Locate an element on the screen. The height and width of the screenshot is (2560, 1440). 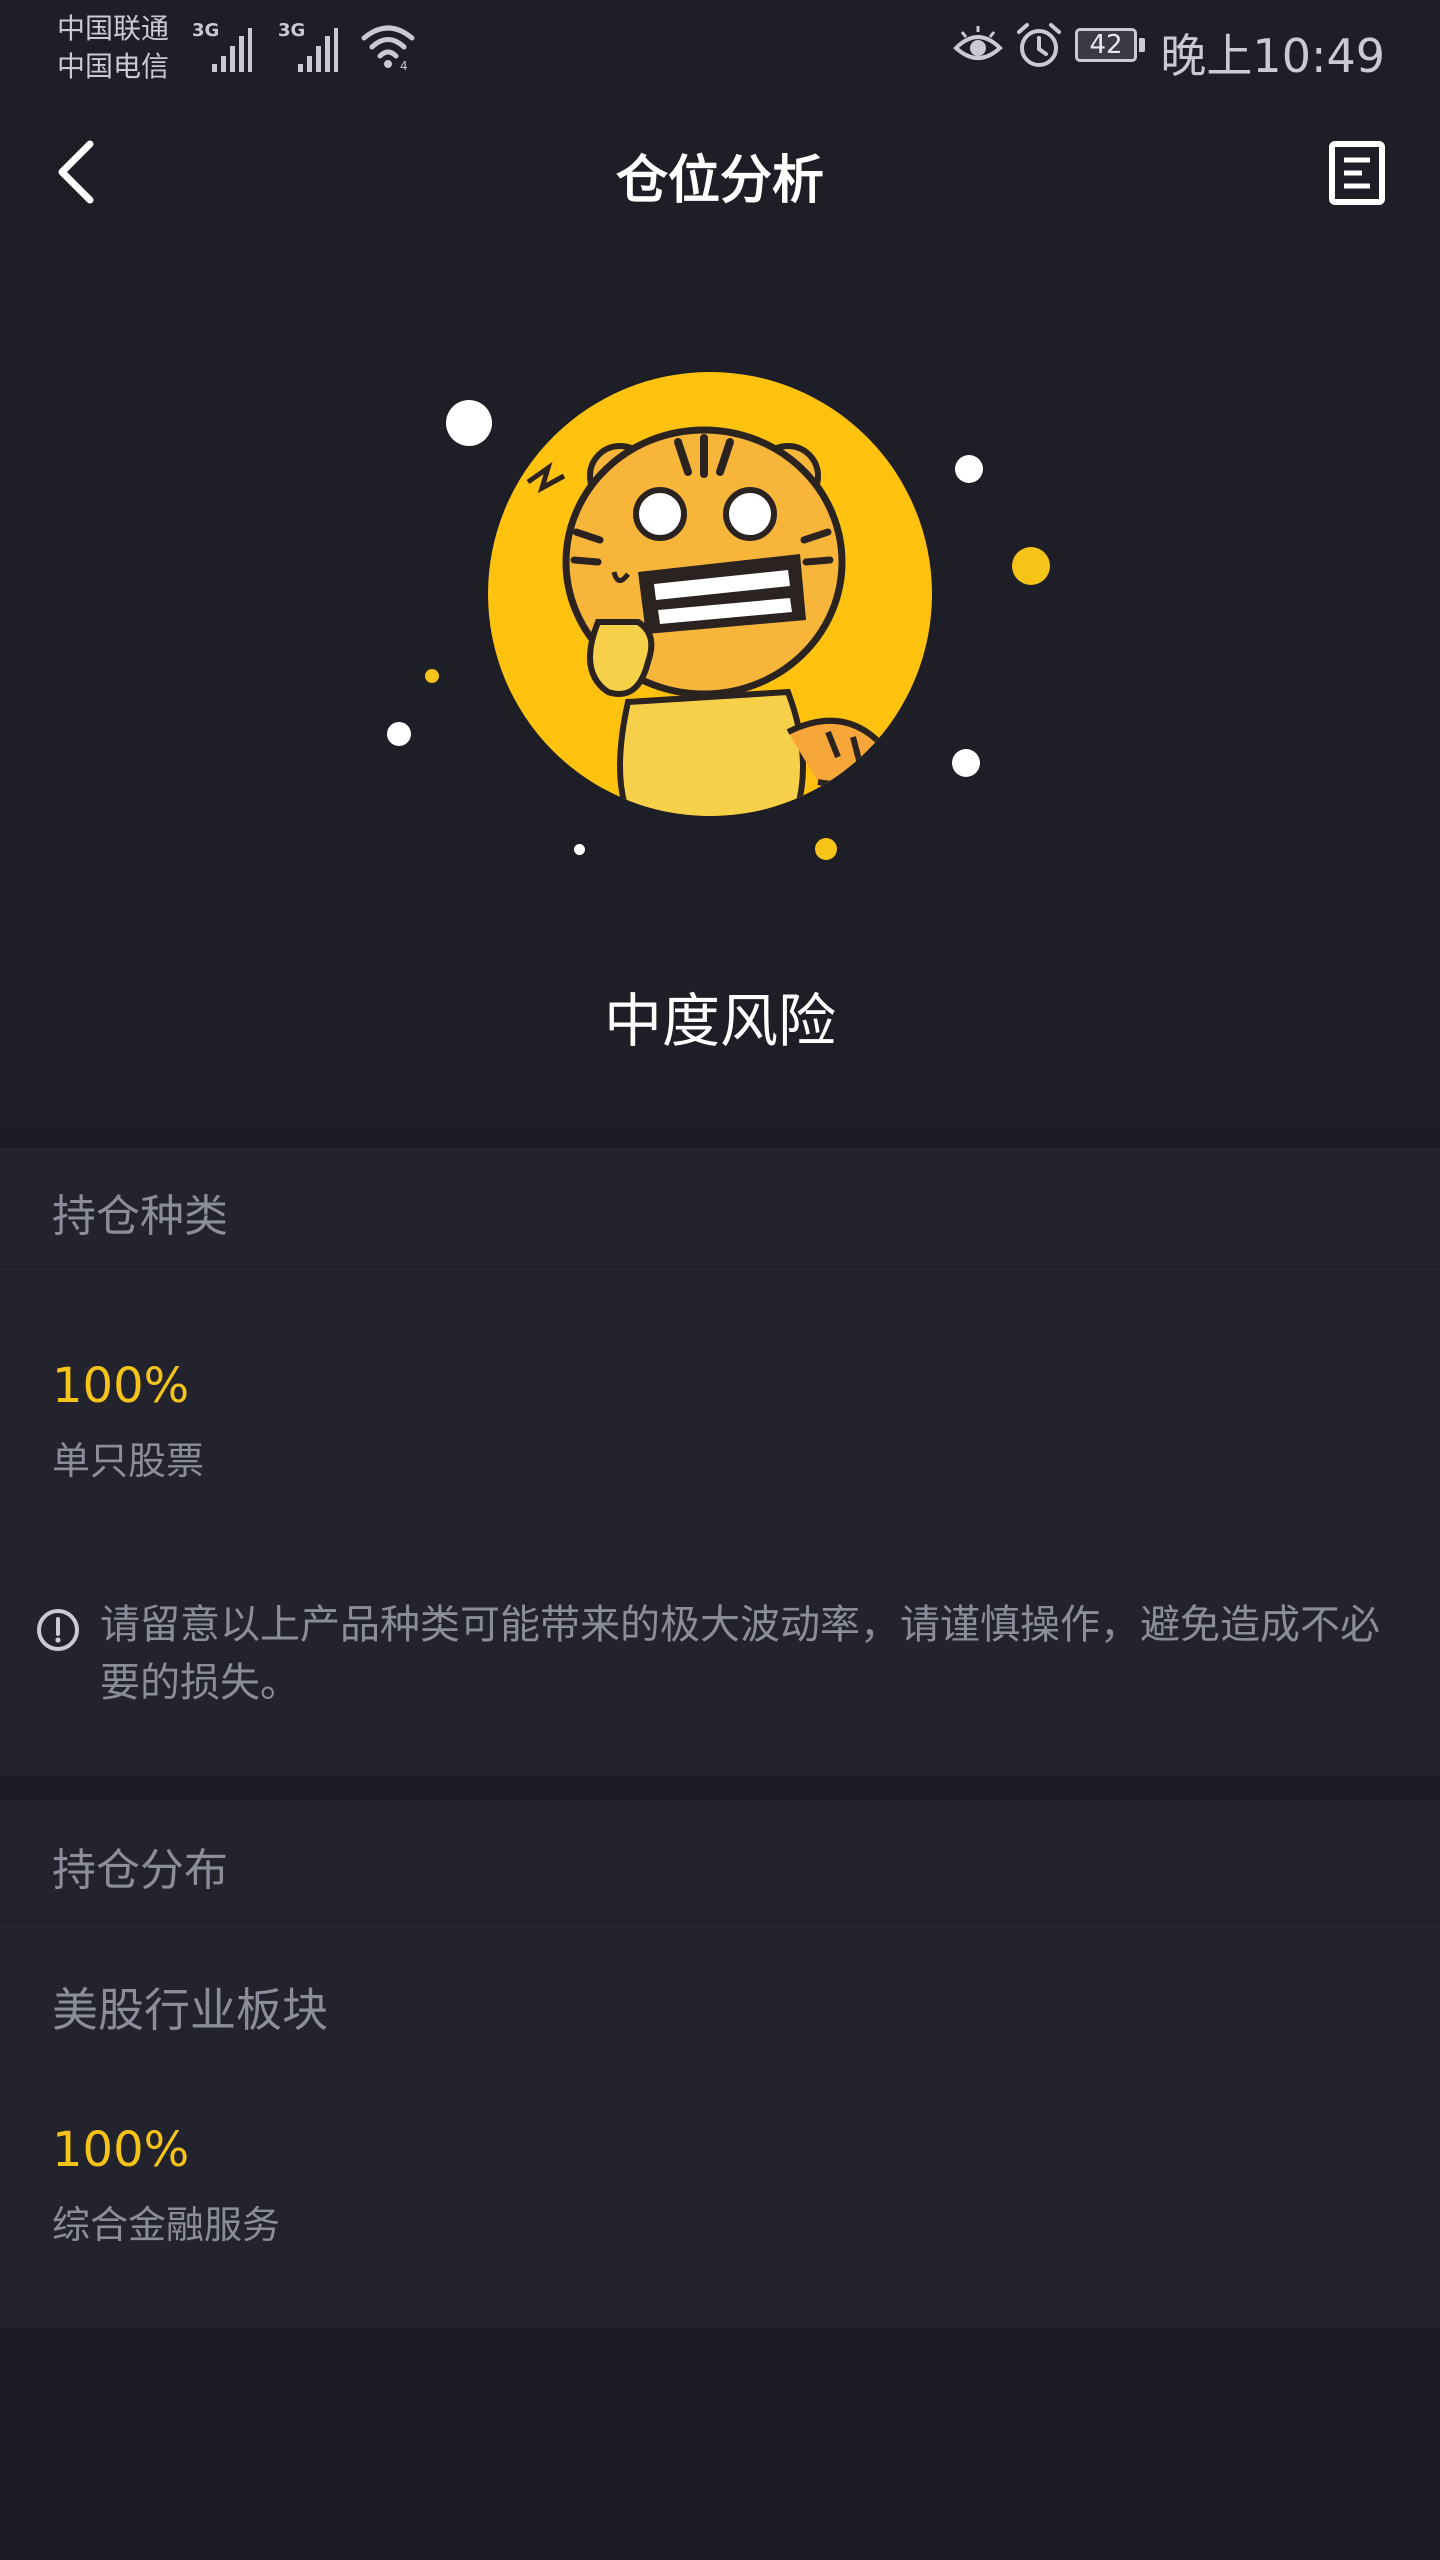
sector-label: 综合金融服务 is located at coordinates (166, 2225).